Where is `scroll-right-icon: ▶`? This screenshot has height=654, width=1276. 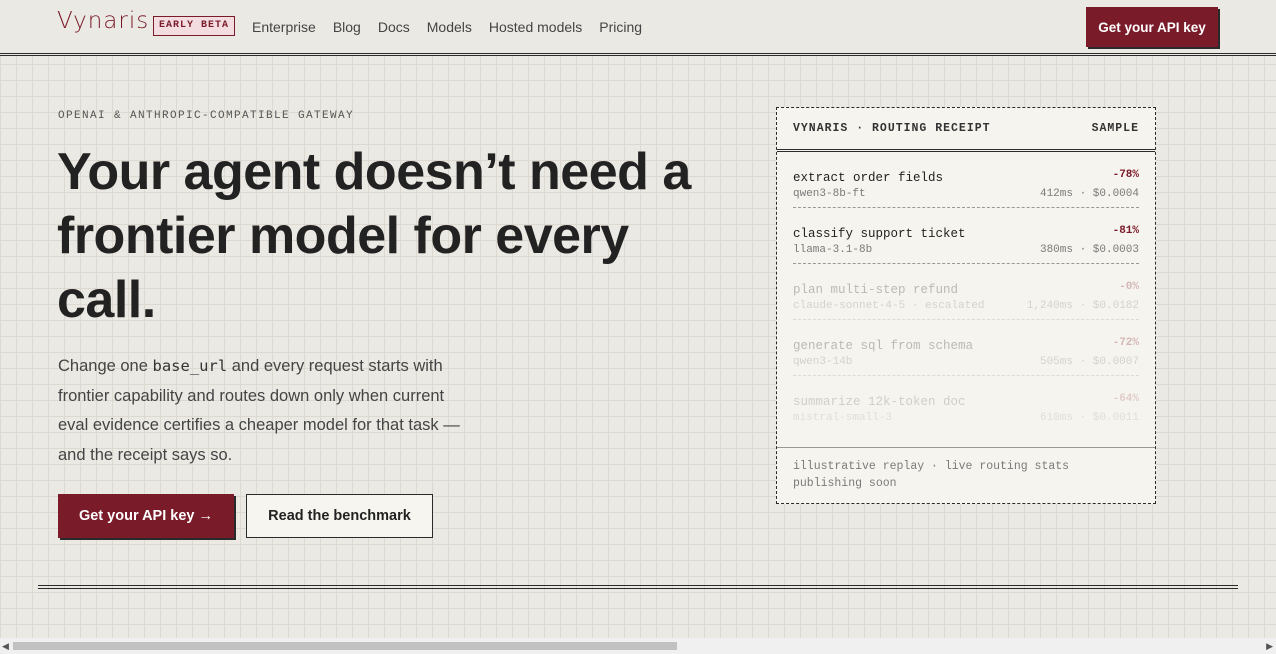
scroll-right-icon: ▶ is located at coordinates (1269, 646).